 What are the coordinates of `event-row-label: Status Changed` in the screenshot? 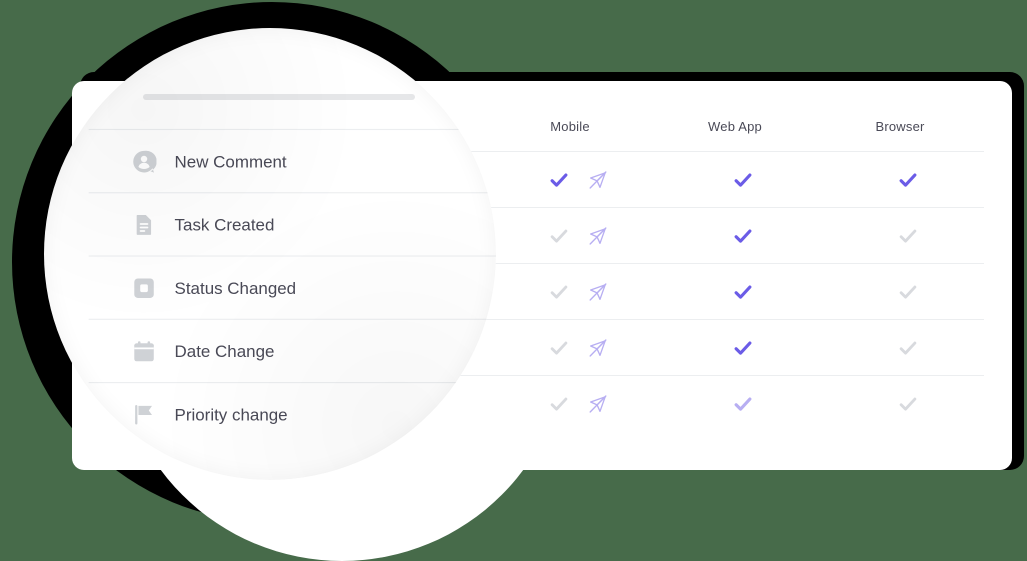 It's located at (235, 288).